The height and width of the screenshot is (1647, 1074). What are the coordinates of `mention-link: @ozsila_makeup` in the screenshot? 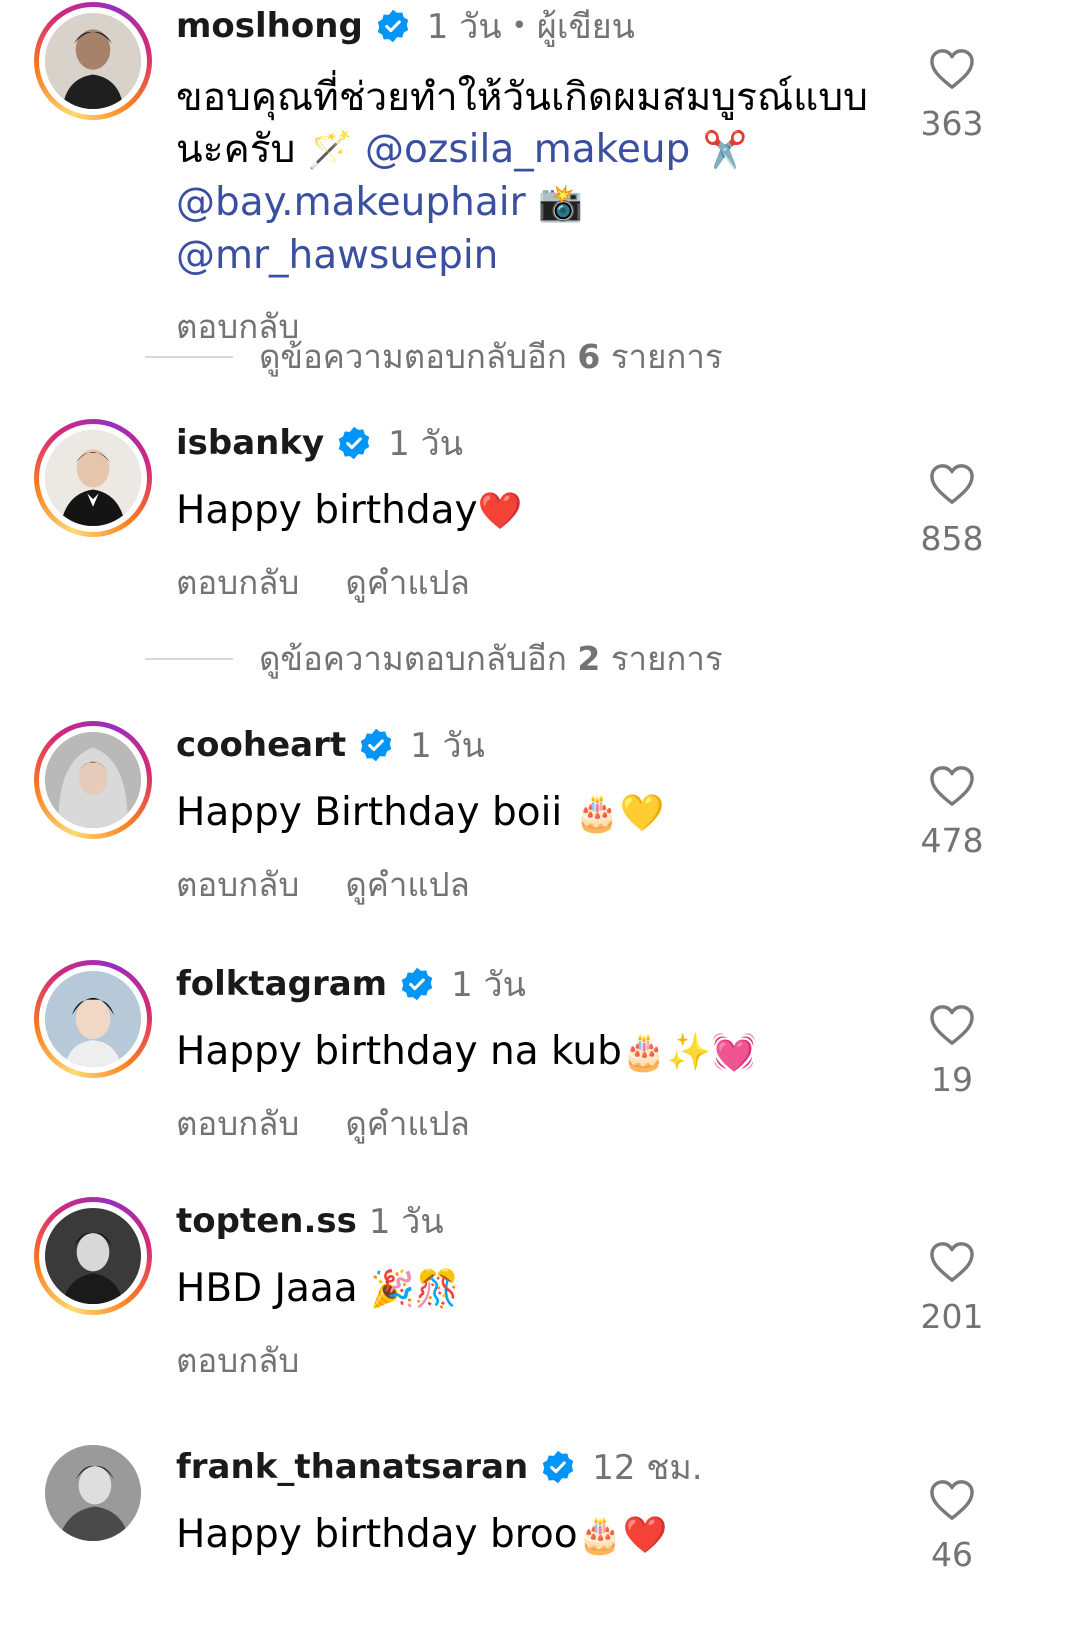 It's located at (527, 149).